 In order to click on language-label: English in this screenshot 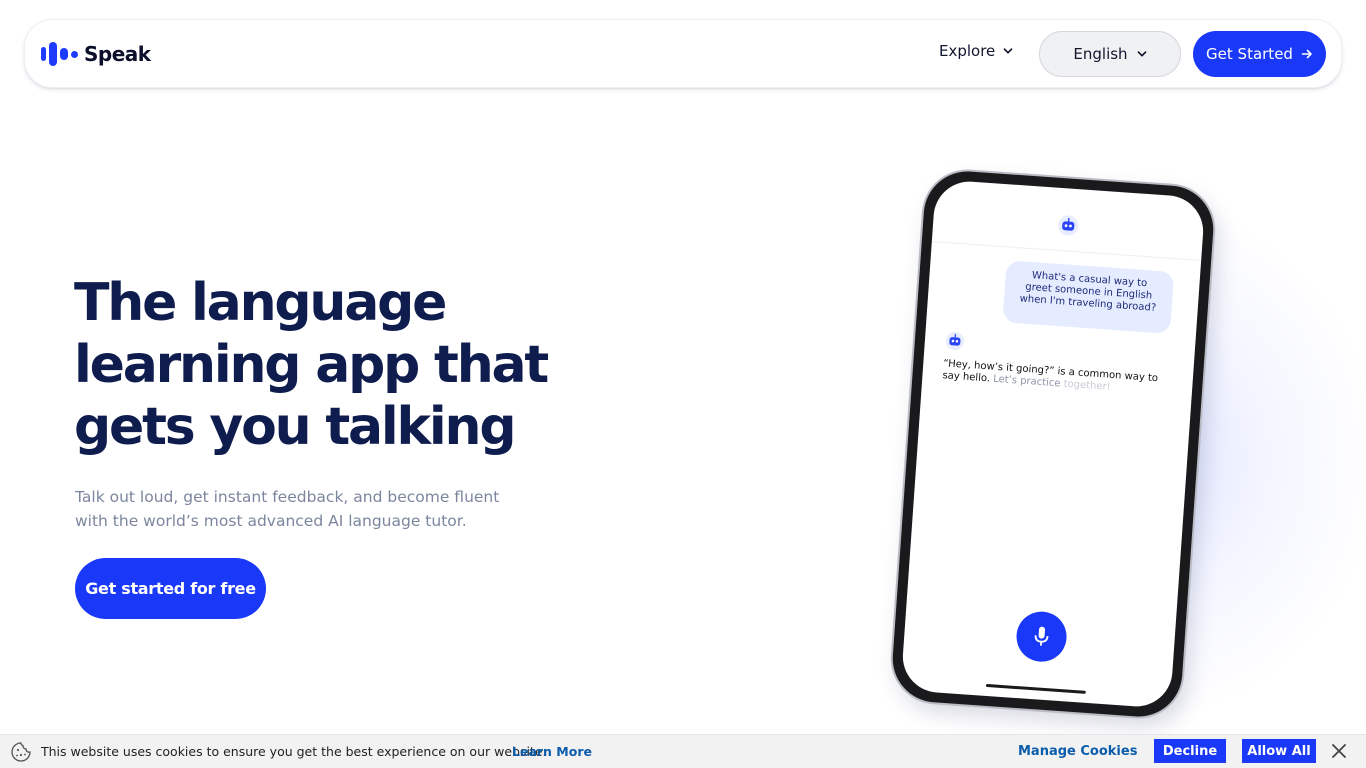, I will do `click(1100, 54)`.